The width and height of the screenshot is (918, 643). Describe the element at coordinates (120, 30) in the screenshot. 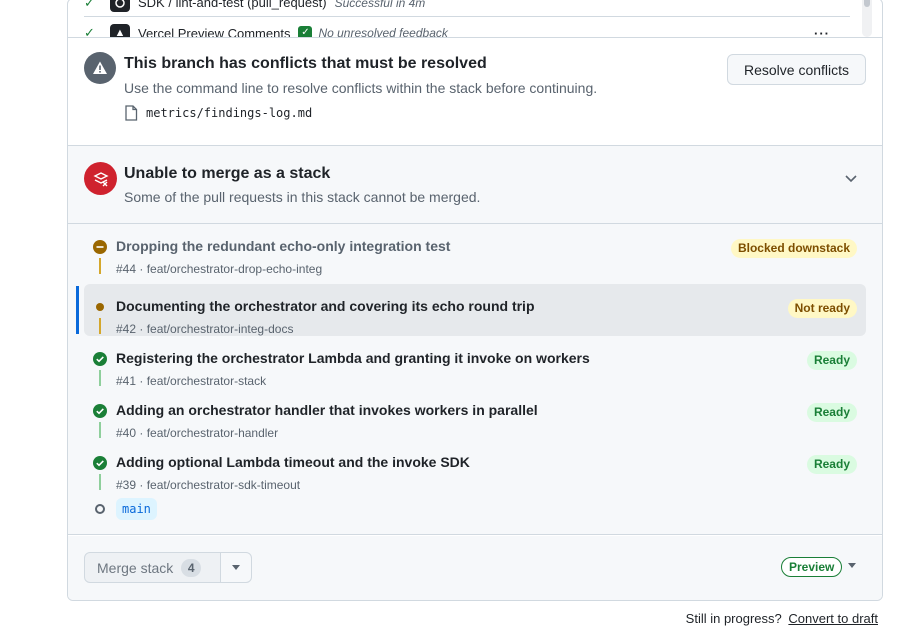

I see `vercel-icon: ▲` at that location.